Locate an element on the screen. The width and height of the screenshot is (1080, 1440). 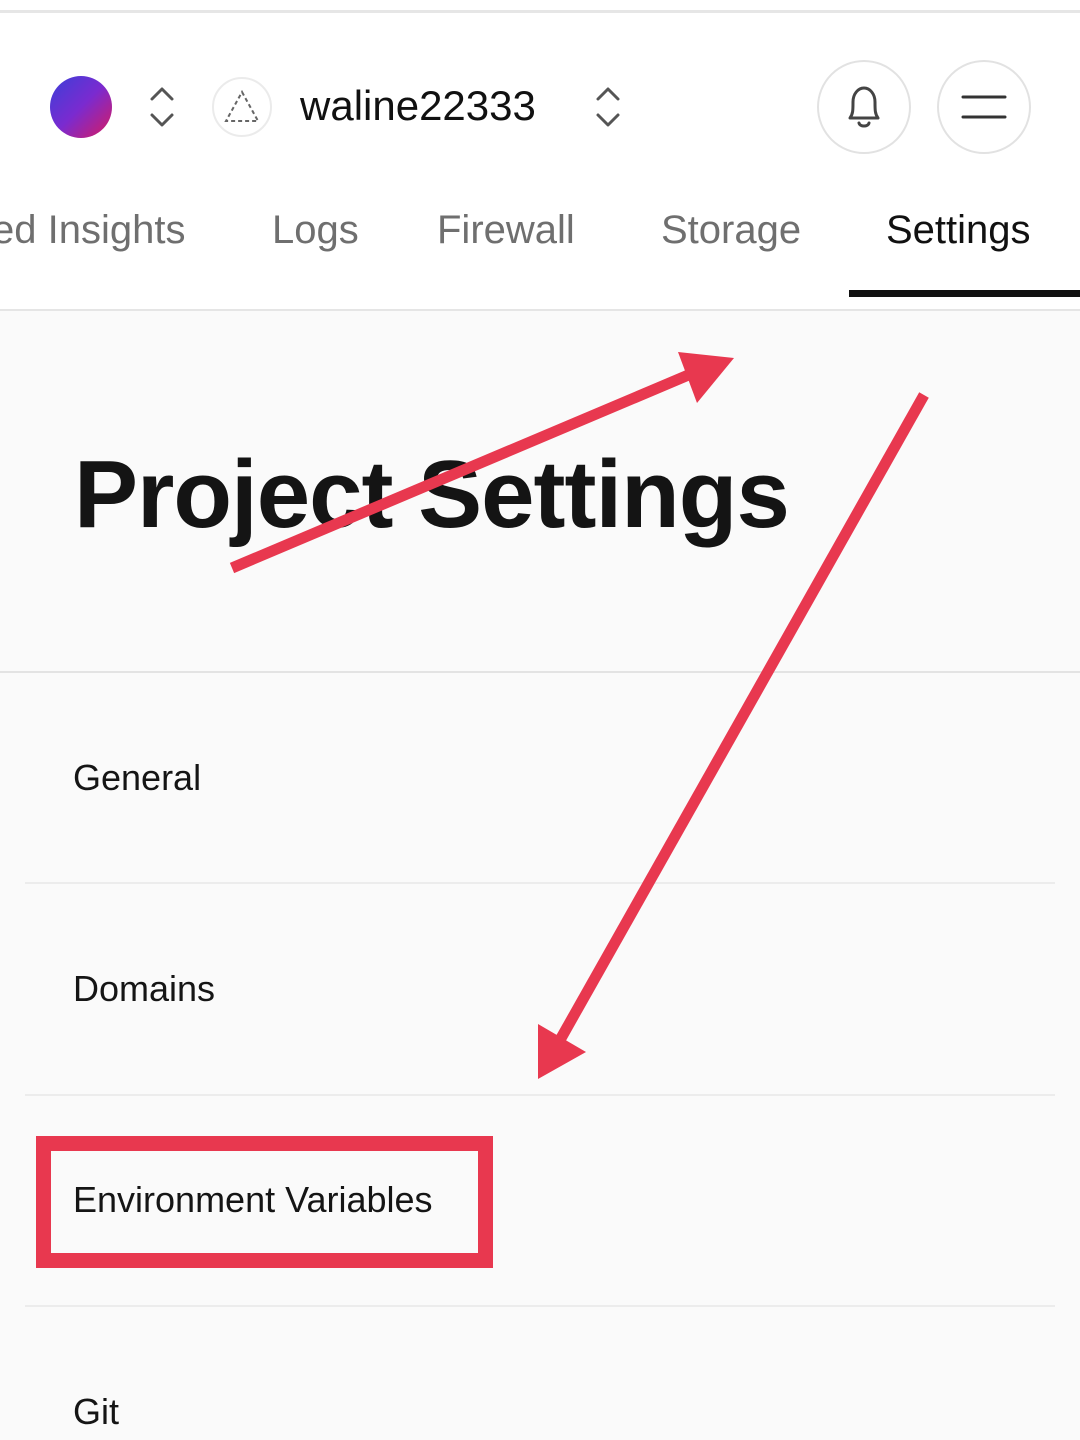
annotation-highlight-box is located at coordinates (264, 1202).